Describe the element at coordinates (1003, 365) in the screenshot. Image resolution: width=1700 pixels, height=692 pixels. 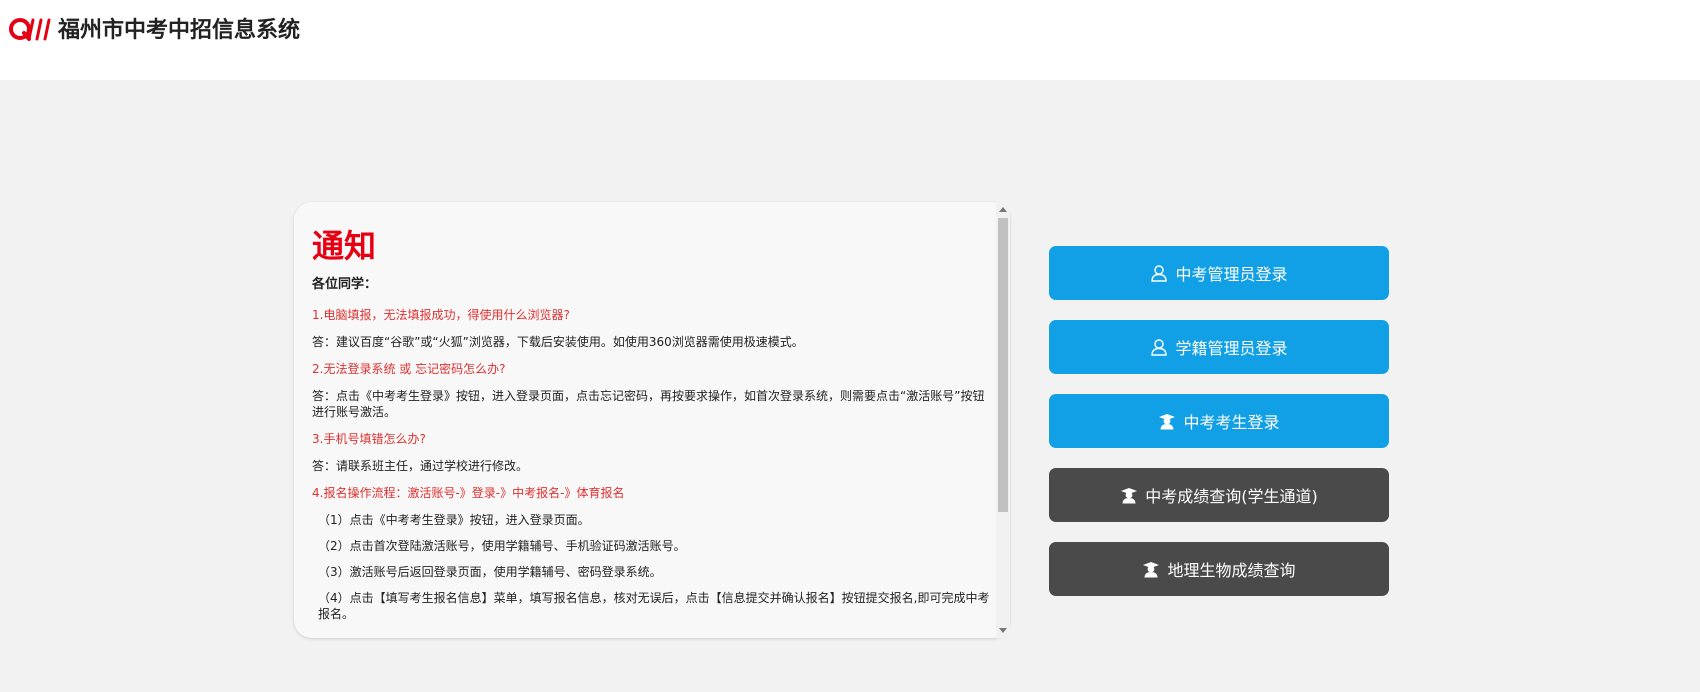
I see `scroll-thumb` at that location.